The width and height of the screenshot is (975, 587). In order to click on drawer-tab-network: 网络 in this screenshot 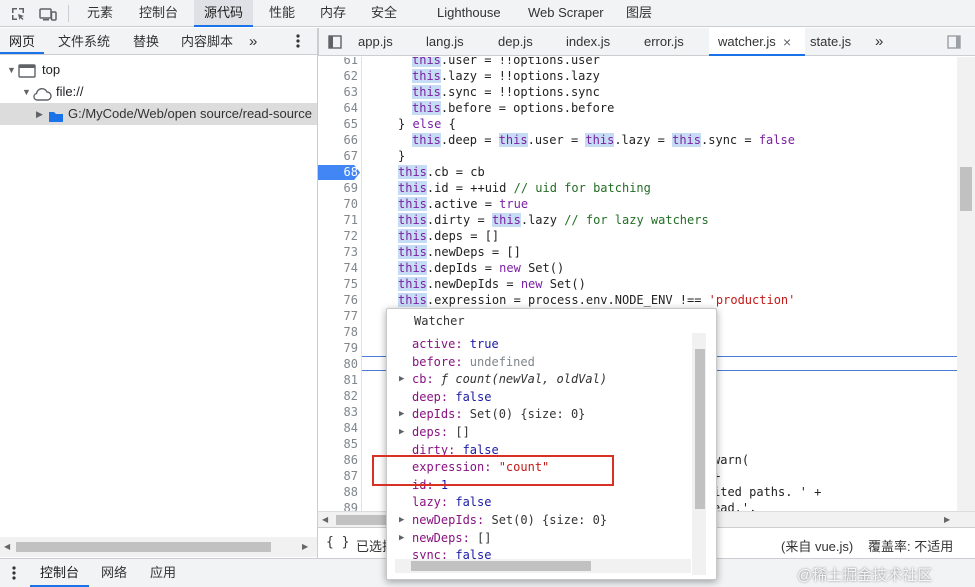, I will do `click(114, 573)`.